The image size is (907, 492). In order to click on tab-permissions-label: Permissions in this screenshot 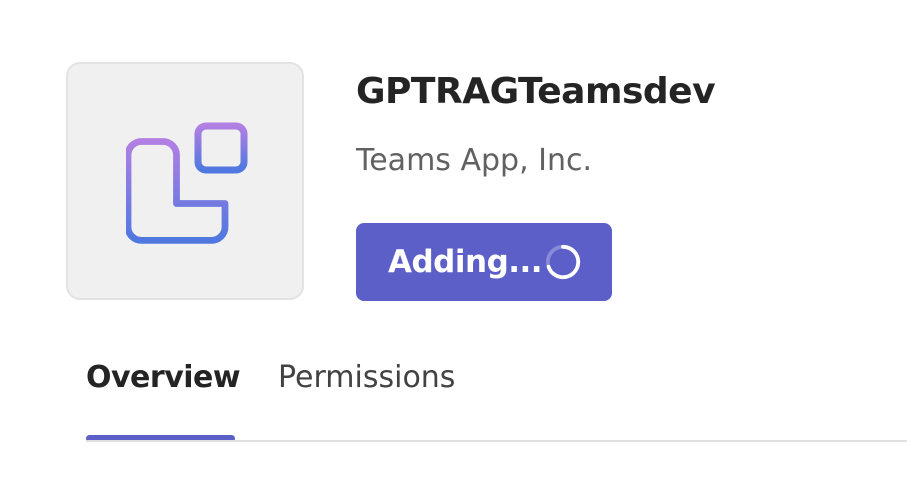, I will do `click(367, 377)`.